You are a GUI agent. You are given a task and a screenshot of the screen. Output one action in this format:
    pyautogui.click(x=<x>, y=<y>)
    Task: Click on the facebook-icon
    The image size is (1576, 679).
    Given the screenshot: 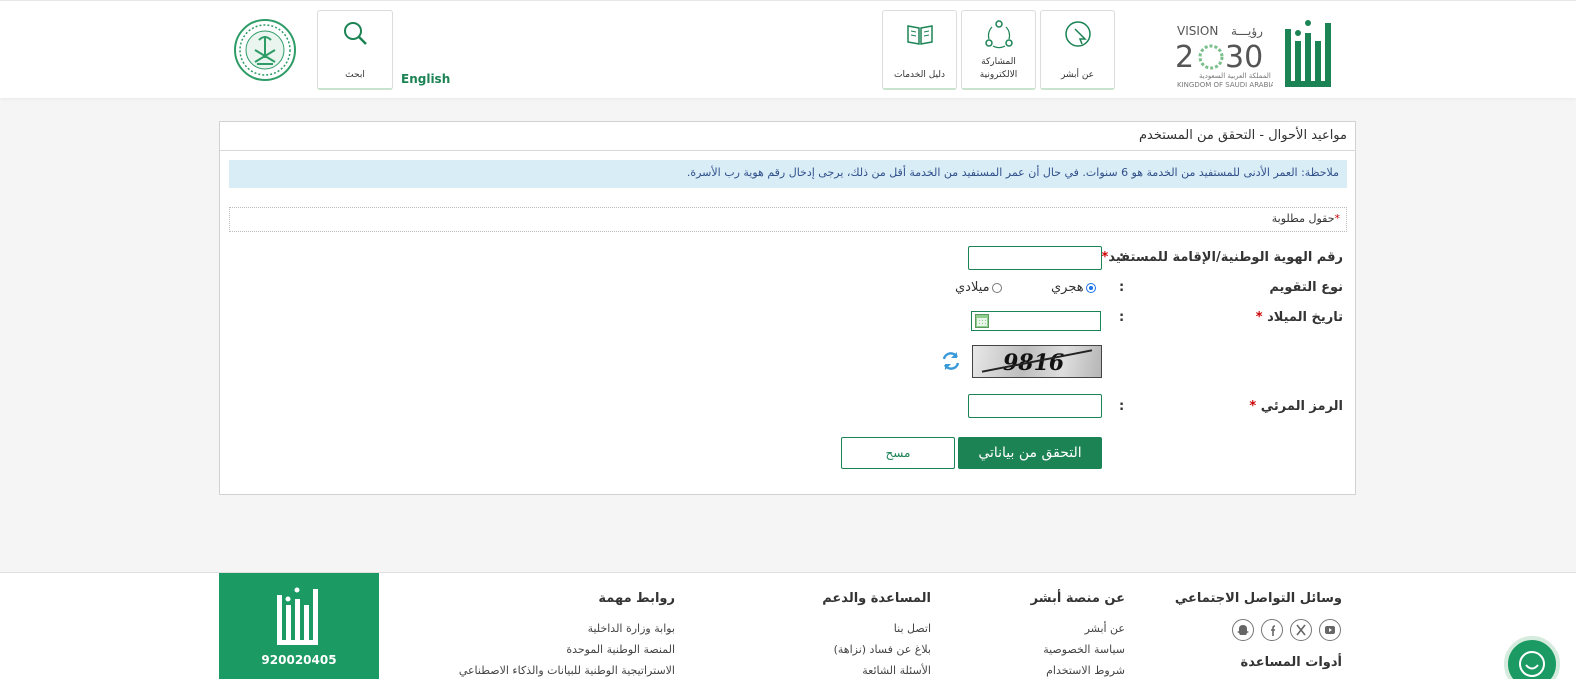 What is the action you would take?
    pyautogui.click(x=1272, y=630)
    